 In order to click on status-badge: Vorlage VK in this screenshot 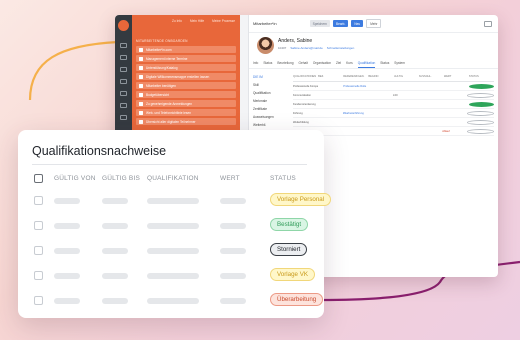, I will do `click(292, 274)`.